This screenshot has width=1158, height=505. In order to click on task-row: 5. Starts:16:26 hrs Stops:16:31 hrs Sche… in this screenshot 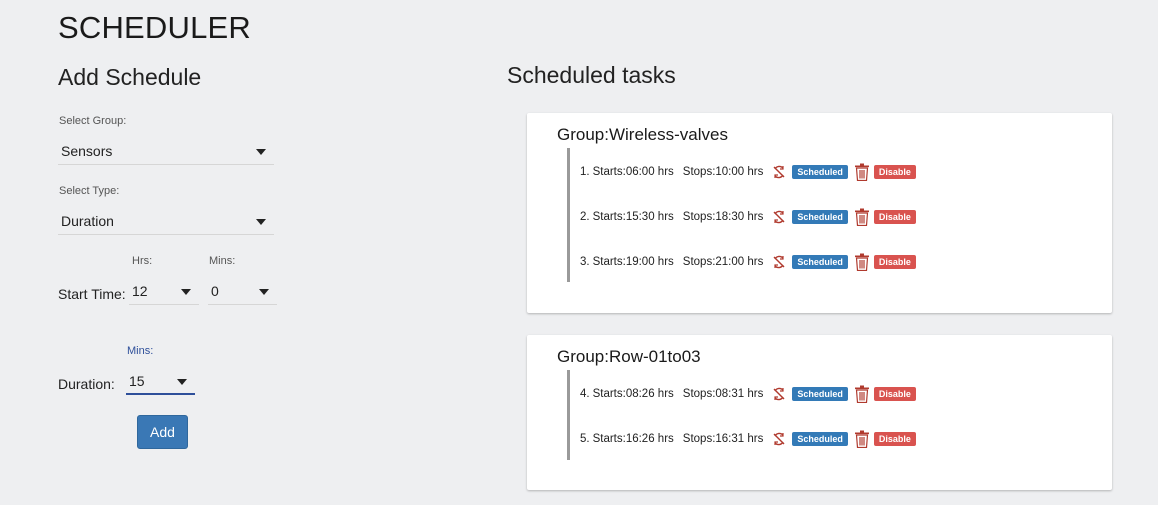, I will do `click(748, 439)`.